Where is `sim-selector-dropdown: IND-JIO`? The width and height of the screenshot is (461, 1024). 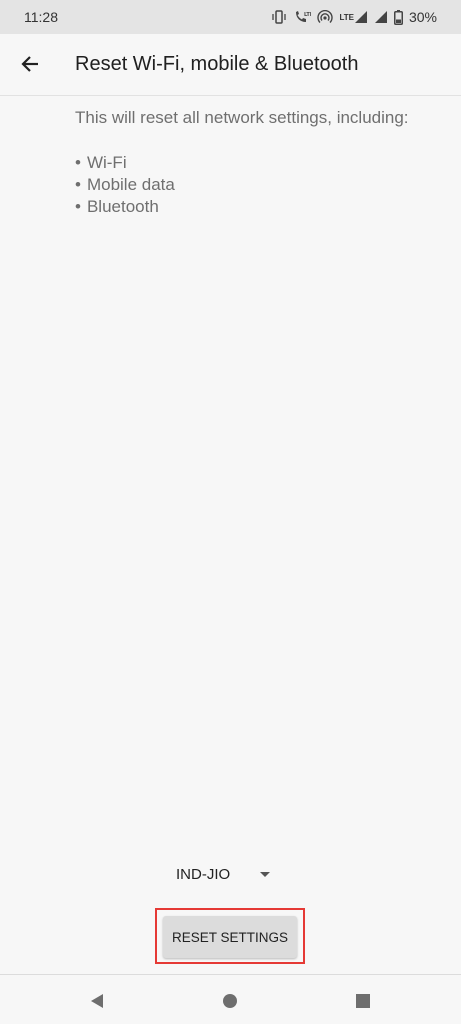 sim-selector-dropdown: IND-JIO is located at coordinates (223, 874).